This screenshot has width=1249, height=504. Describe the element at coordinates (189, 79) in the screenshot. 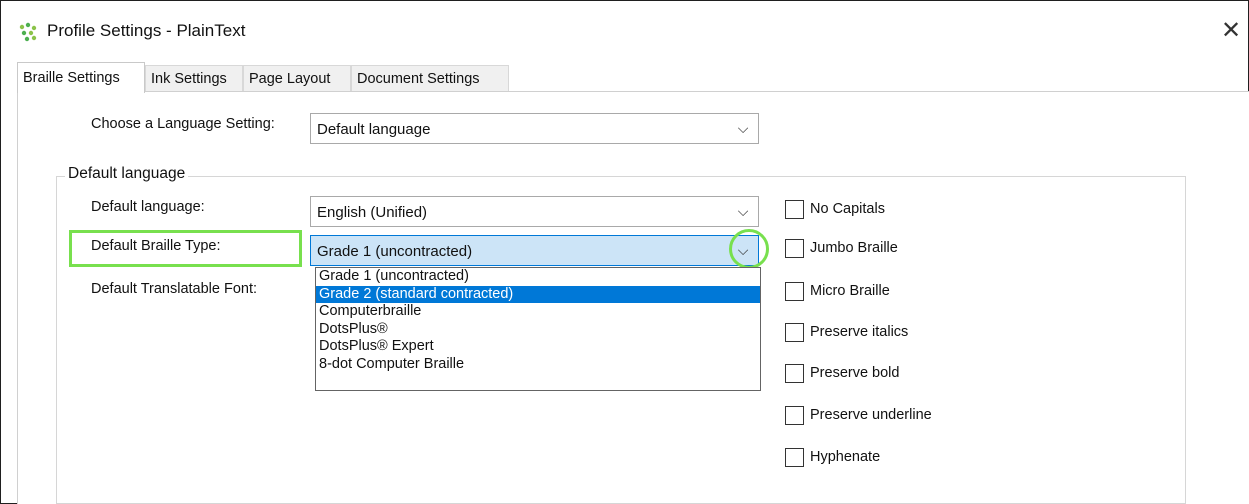

I see `tab-label: Ink Settings` at that location.